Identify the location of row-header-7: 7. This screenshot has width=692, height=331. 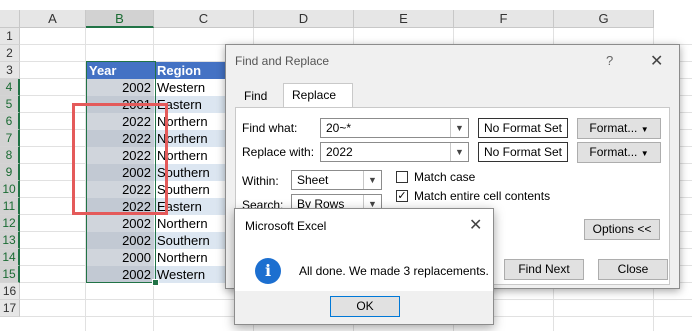
(10, 138).